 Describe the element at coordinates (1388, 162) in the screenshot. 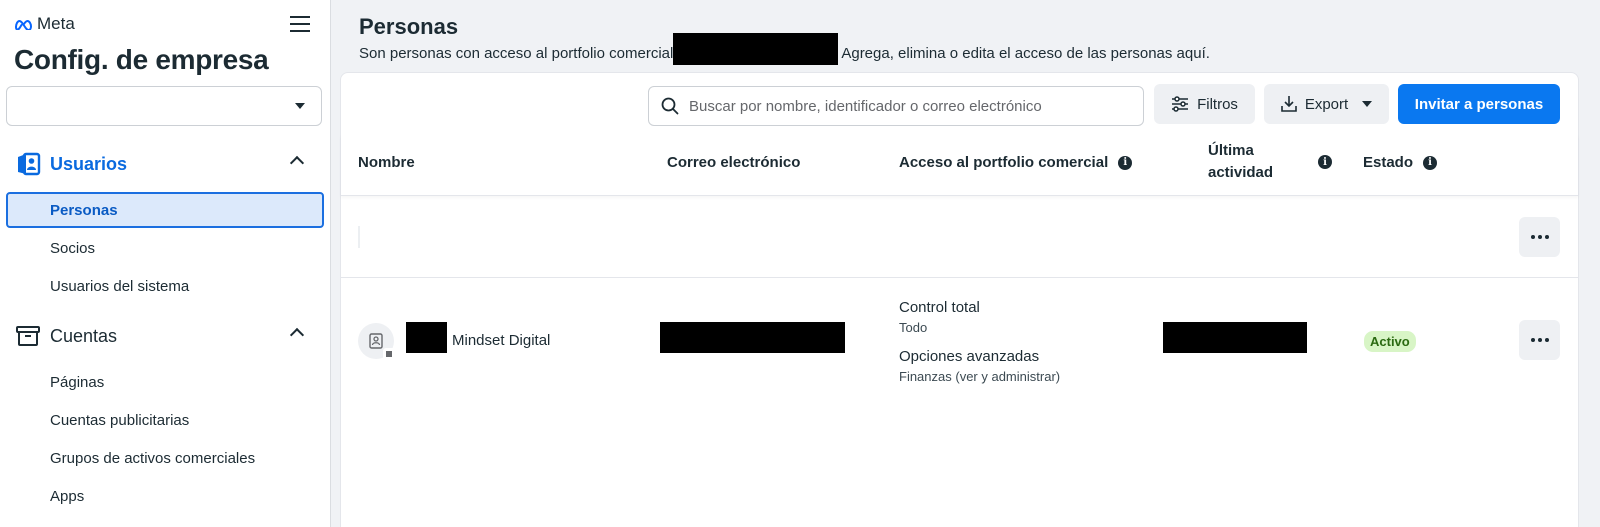

I see `column-header-label: Estado` at that location.